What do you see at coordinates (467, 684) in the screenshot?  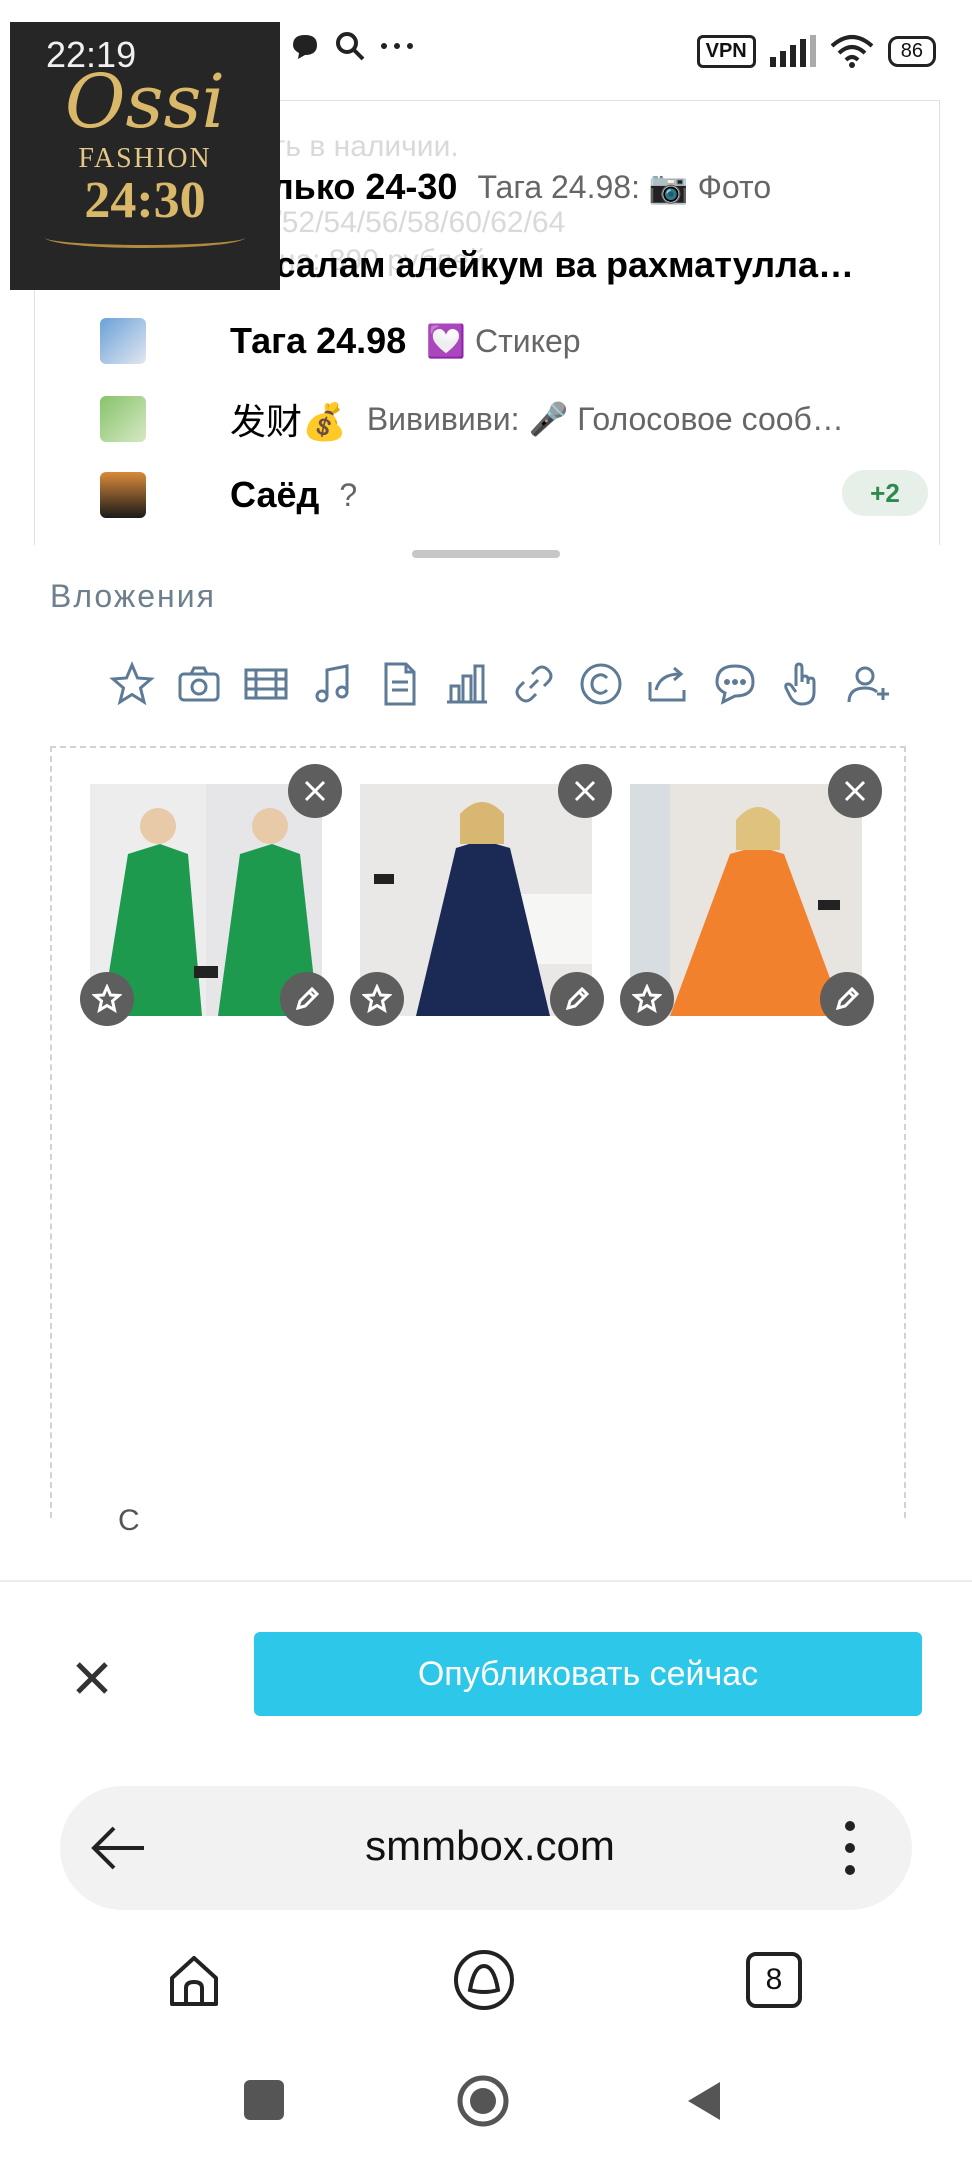 I see `bar-chart-icon` at bounding box center [467, 684].